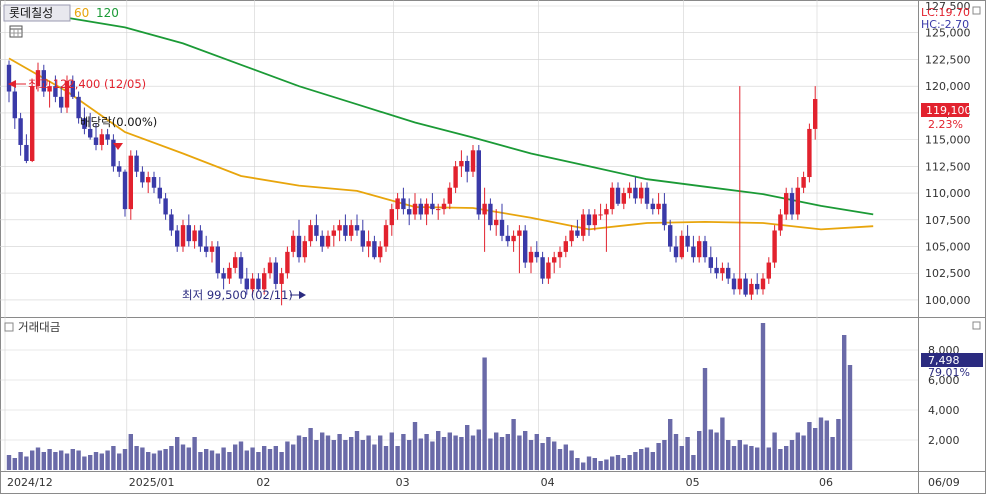 The image size is (986, 498). Describe the element at coordinates (948, 300) in the screenshot. I see `price-tick-label: 100,000` at that location.